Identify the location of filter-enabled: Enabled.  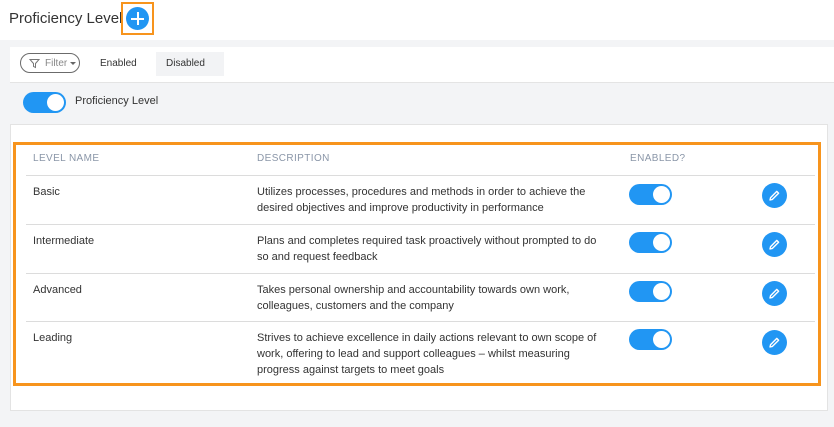
(118, 63).